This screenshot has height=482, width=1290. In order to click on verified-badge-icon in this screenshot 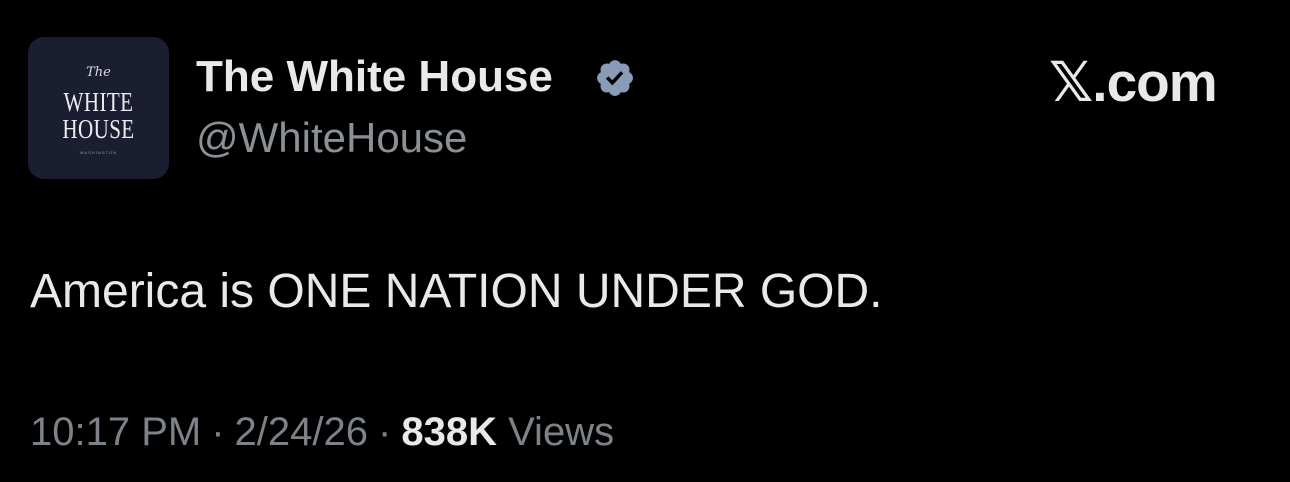, I will do `click(615, 78)`.